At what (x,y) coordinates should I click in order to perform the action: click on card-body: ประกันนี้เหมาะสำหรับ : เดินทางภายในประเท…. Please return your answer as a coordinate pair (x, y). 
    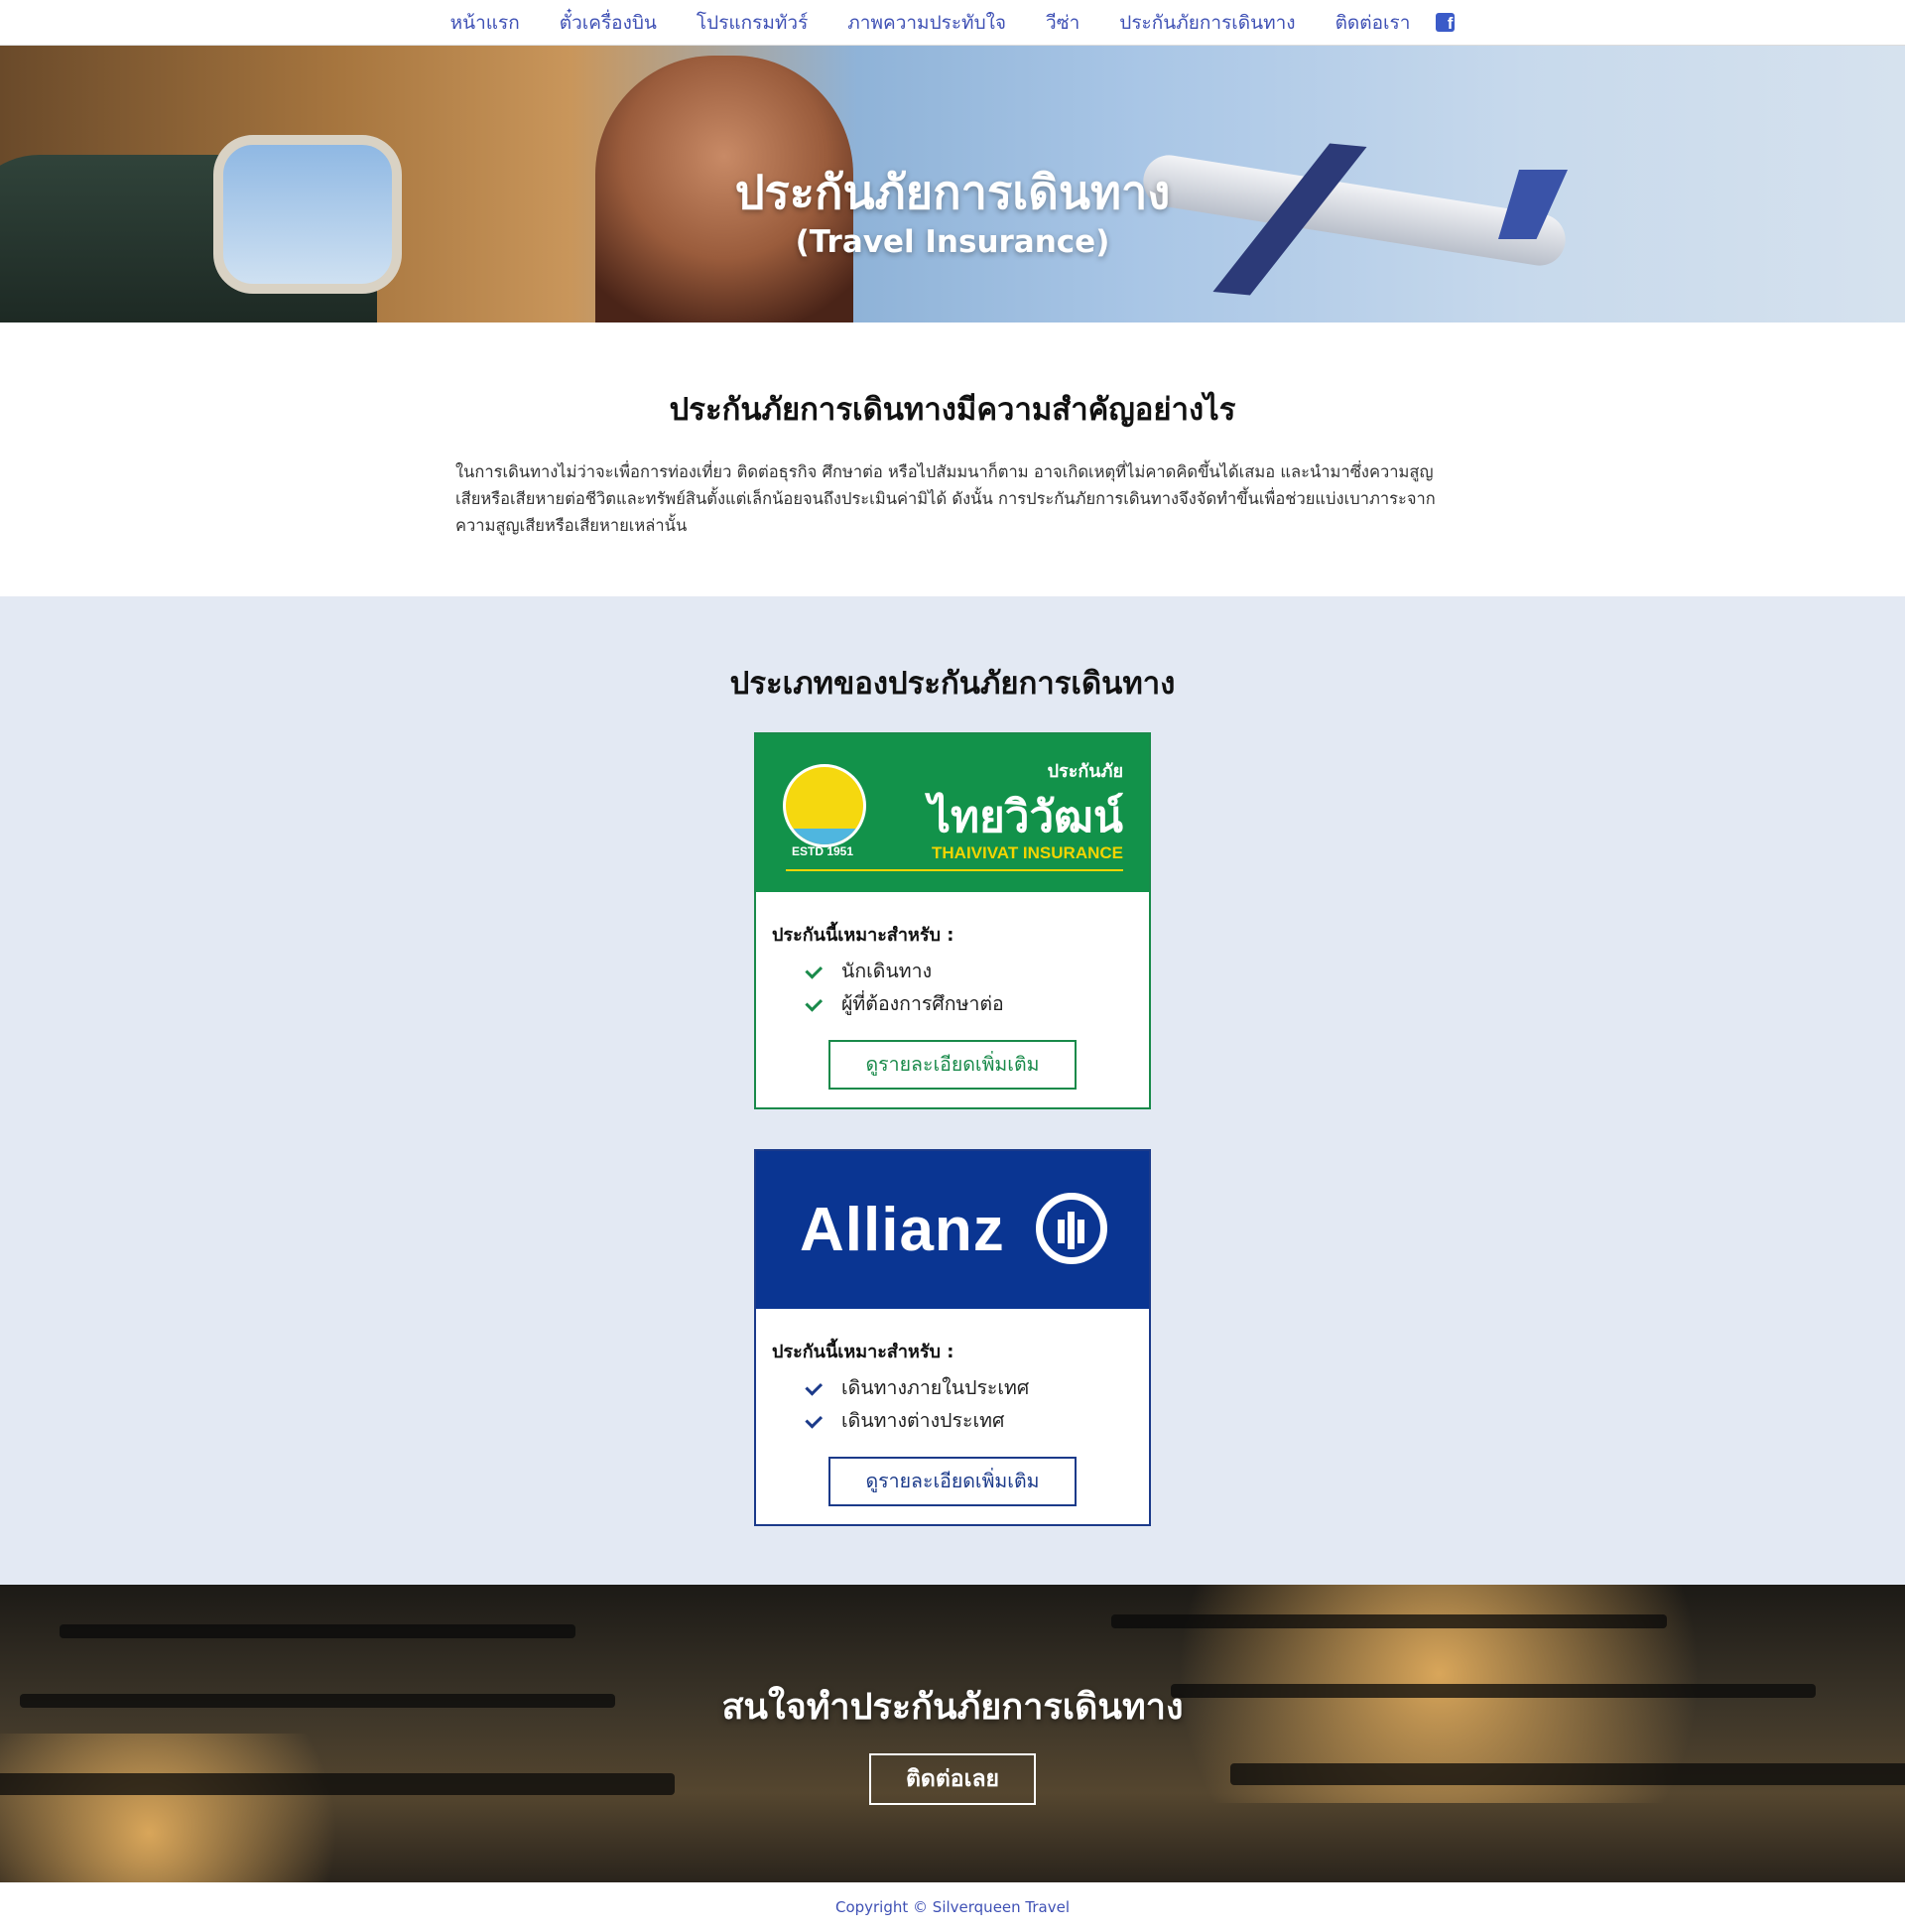
    Looking at the image, I should click on (952, 1408).